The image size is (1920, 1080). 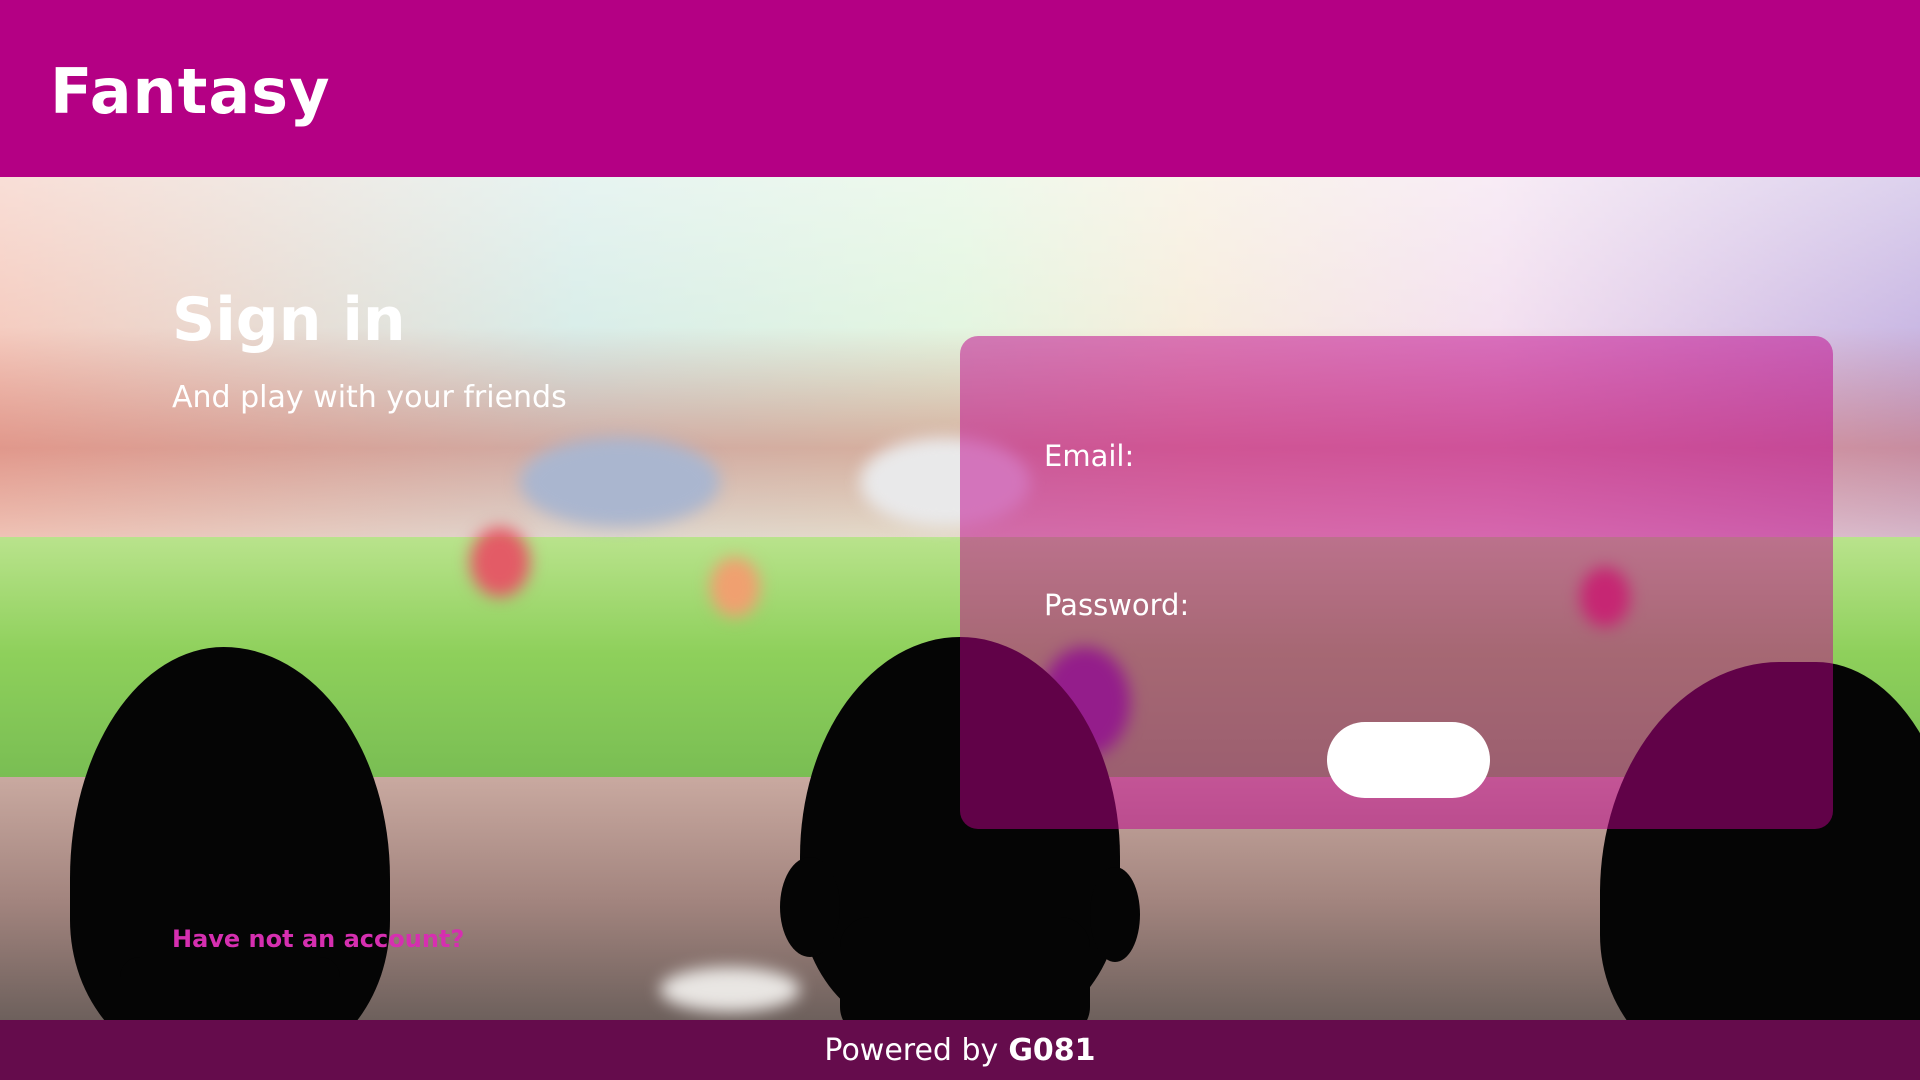 What do you see at coordinates (1089, 456) in the screenshot?
I see `email-label: Email:` at bounding box center [1089, 456].